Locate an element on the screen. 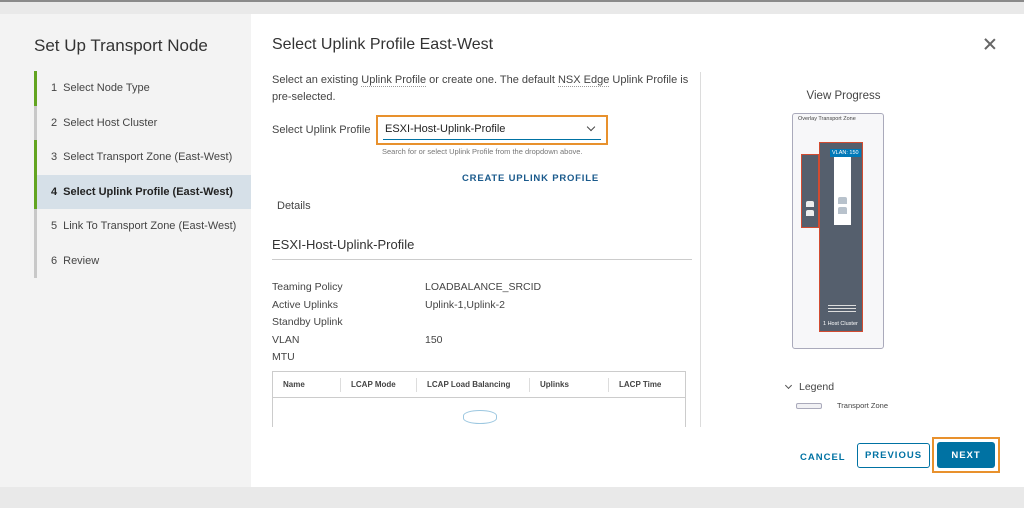  step-label: Select Uplink Profile (East-West) is located at coordinates (148, 191).